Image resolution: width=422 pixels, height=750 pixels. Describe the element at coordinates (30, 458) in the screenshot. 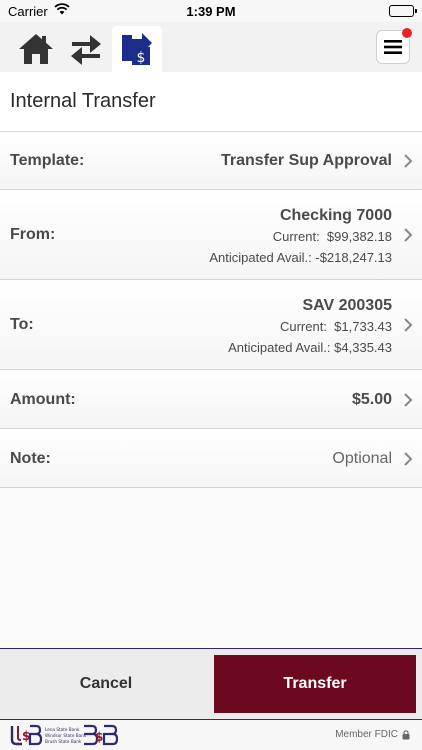

I see `note-label: Note:` at that location.